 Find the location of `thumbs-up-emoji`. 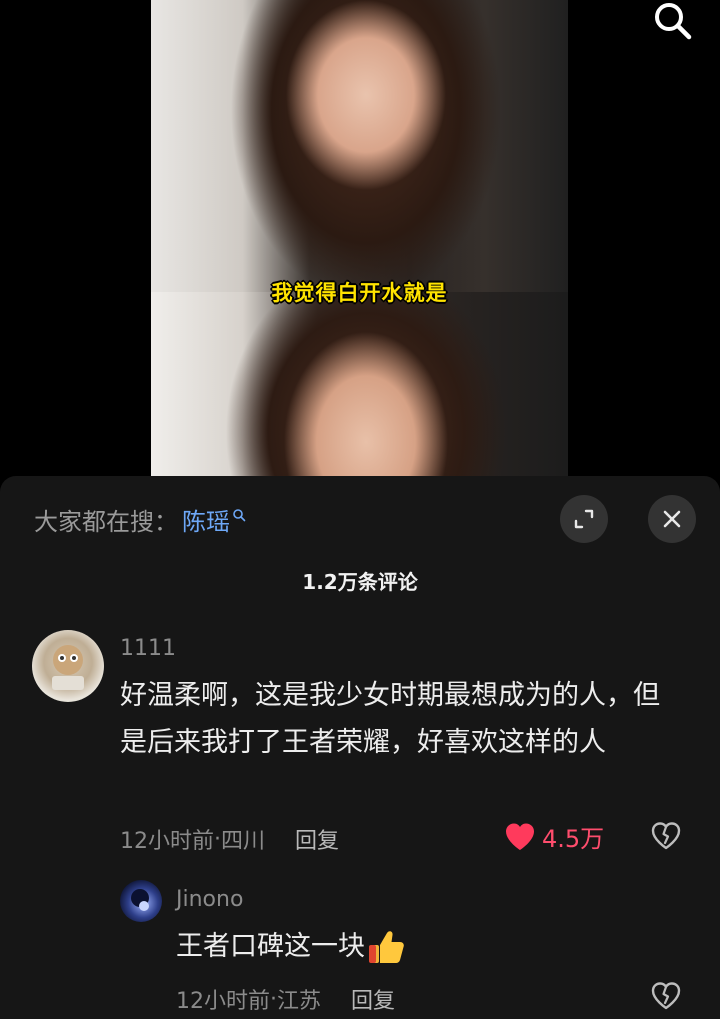

thumbs-up-emoji is located at coordinates (386, 946).